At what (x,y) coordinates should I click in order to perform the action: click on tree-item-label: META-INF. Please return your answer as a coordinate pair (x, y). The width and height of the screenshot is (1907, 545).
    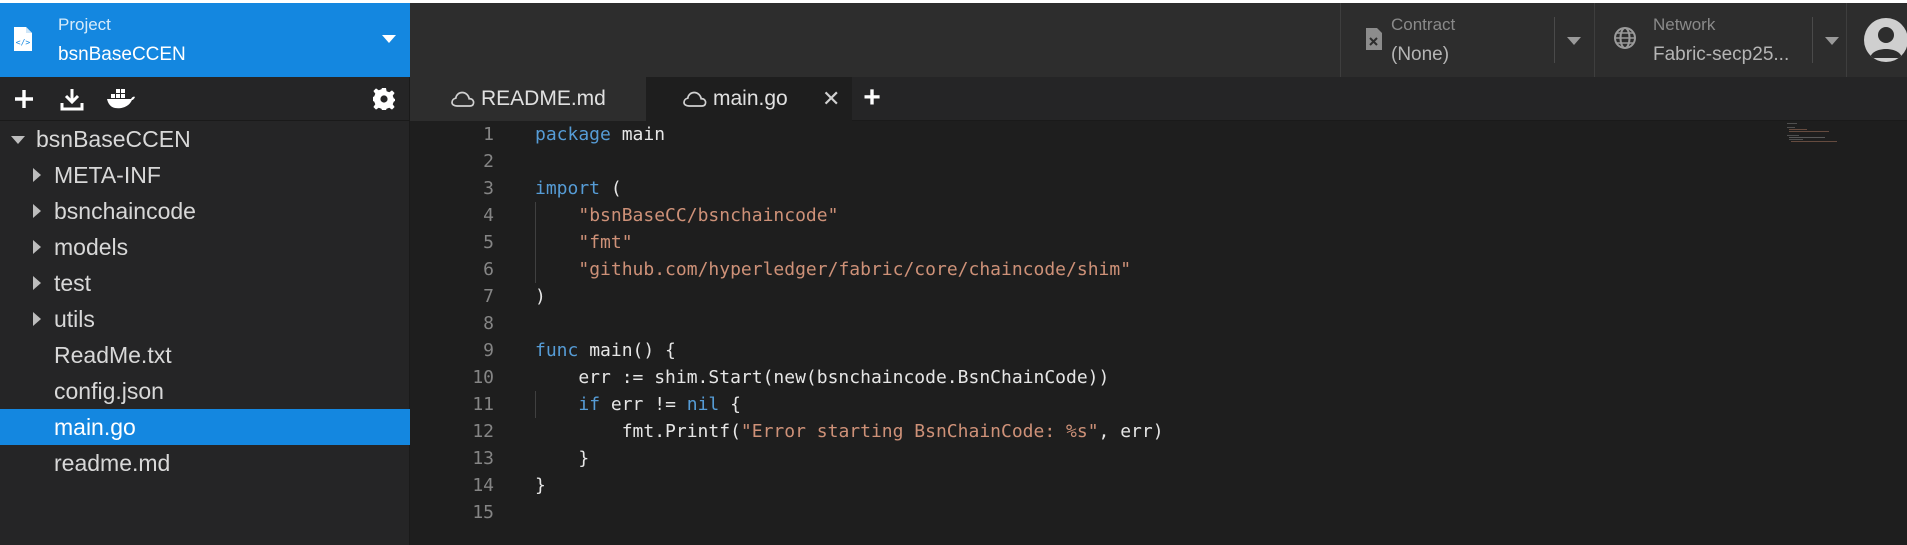
    Looking at the image, I should click on (107, 175).